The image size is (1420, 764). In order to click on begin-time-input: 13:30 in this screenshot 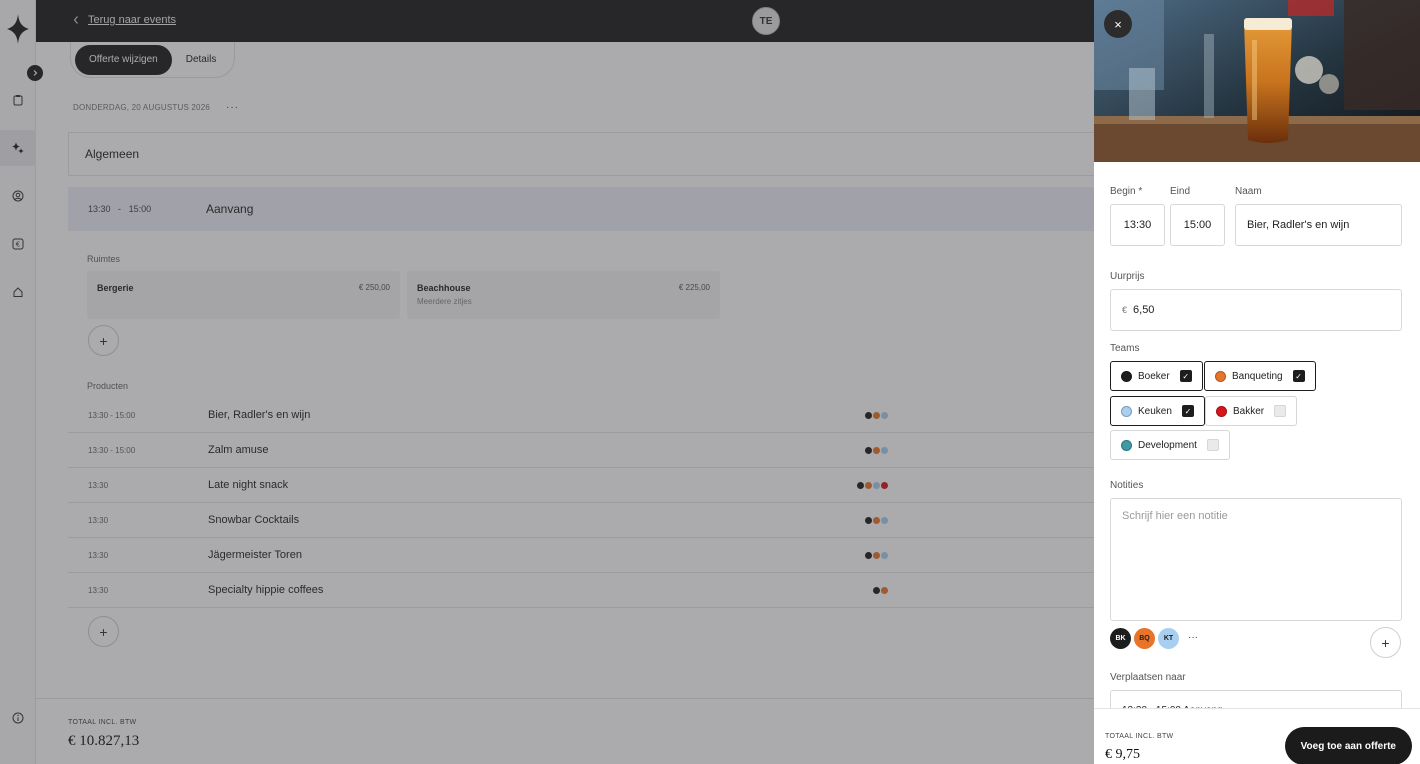, I will do `click(1137, 225)`.